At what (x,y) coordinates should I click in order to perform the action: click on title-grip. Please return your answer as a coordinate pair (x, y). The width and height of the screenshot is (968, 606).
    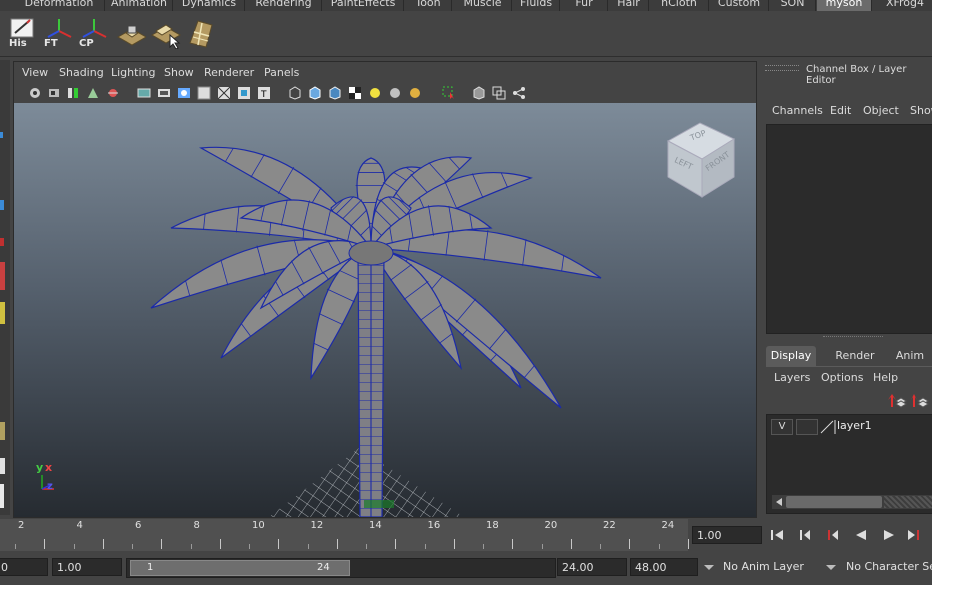
    Looking at the image, I should click on (782, 68).